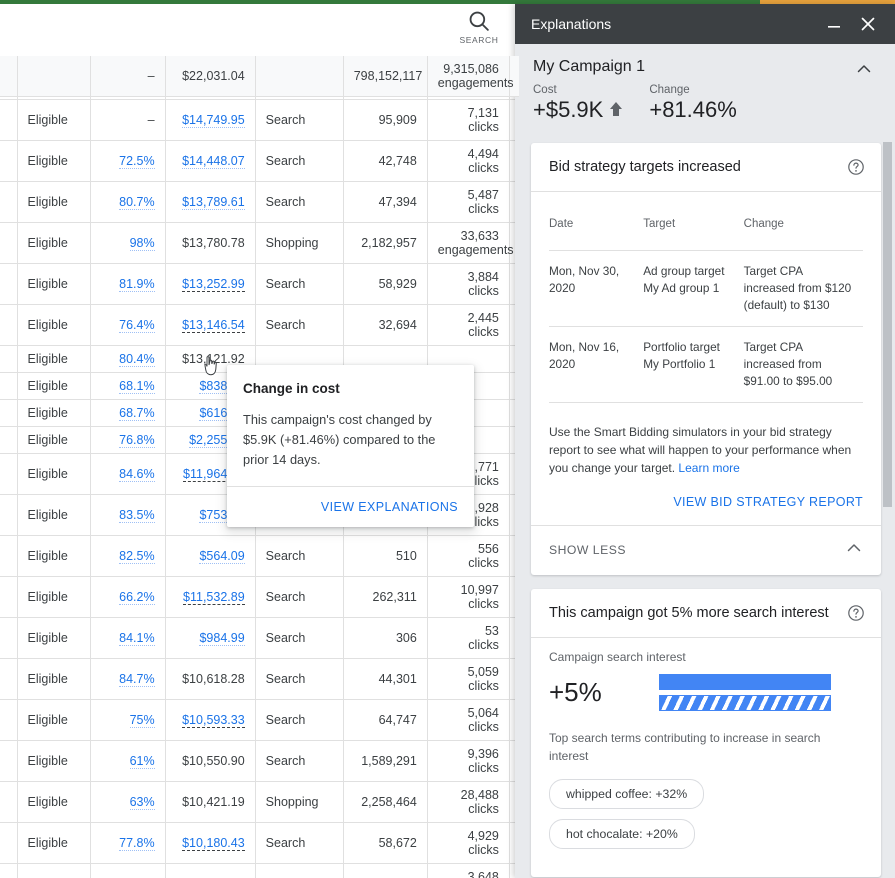 This screenshot has width=895, height=878. Describe the element at coordinates (213, 202) in the screenshot. I see `cost-link: $13,789.61` at that location.